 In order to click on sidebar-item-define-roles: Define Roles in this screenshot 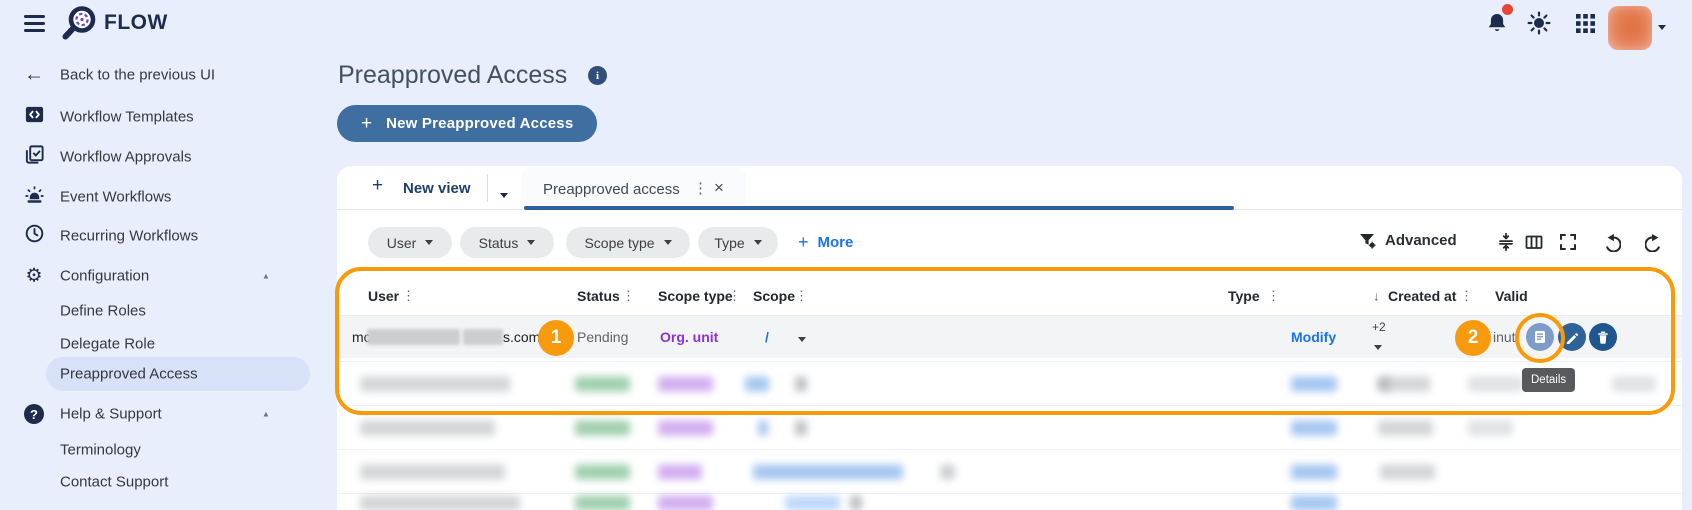, I will do `click(156, 311)`.